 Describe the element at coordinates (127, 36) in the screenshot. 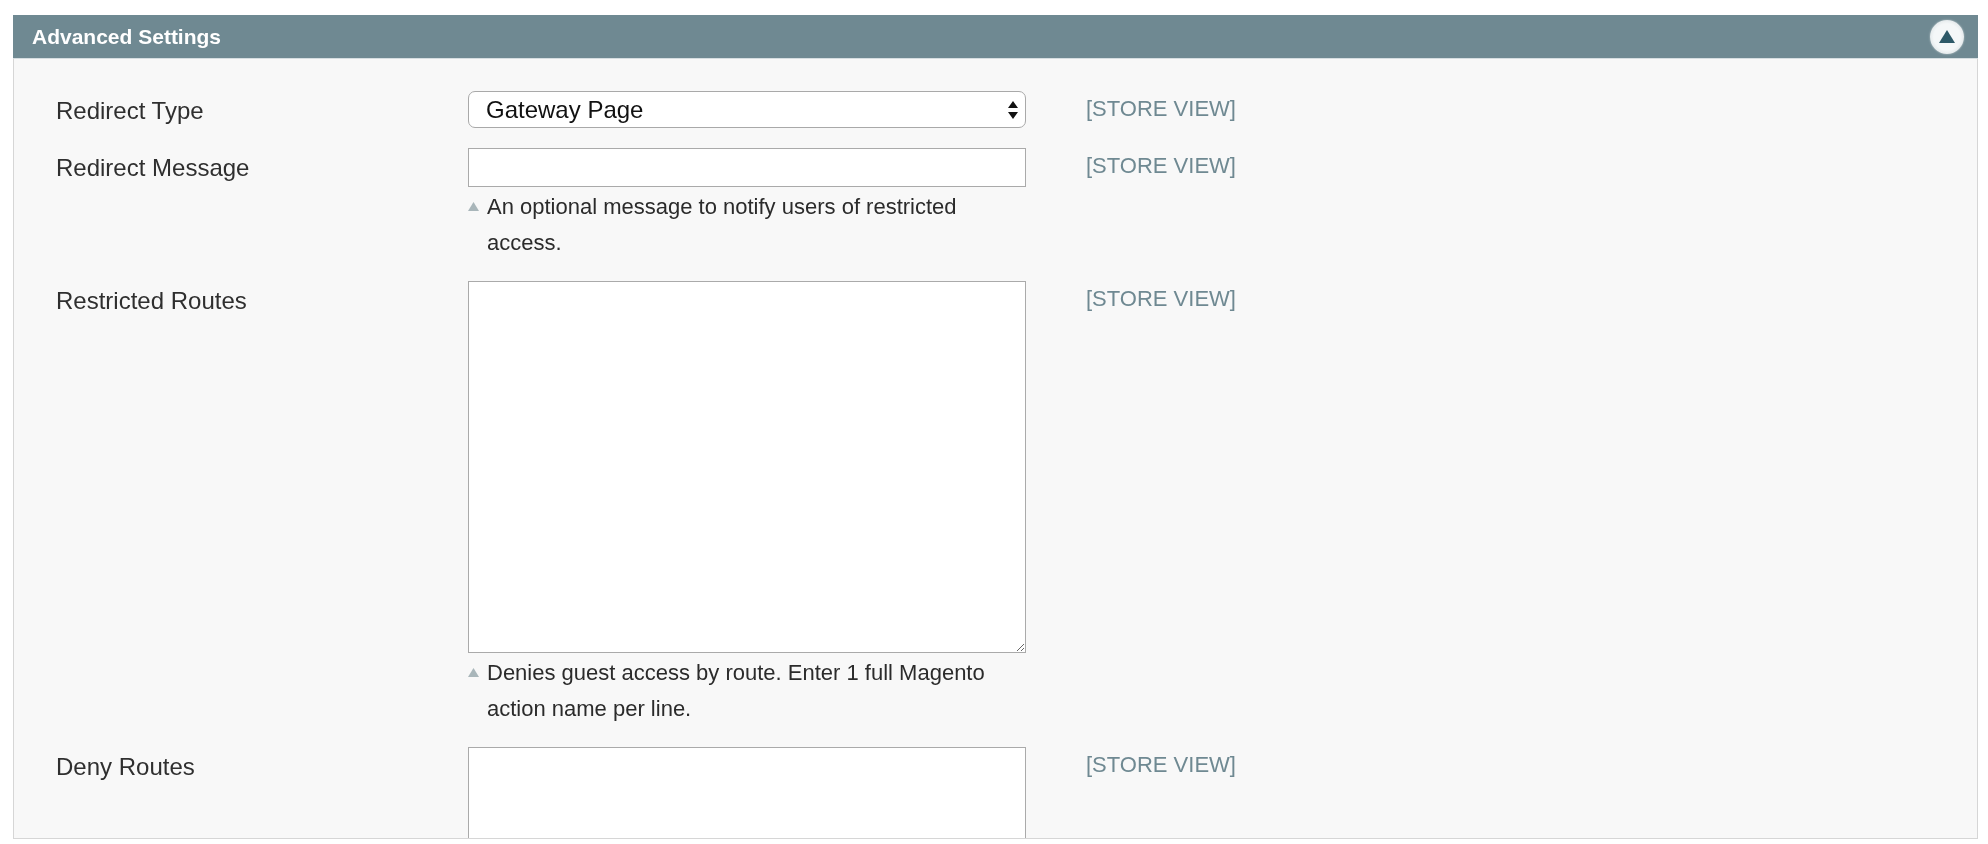

I see `panel-title: Advanced Settings` at that location.